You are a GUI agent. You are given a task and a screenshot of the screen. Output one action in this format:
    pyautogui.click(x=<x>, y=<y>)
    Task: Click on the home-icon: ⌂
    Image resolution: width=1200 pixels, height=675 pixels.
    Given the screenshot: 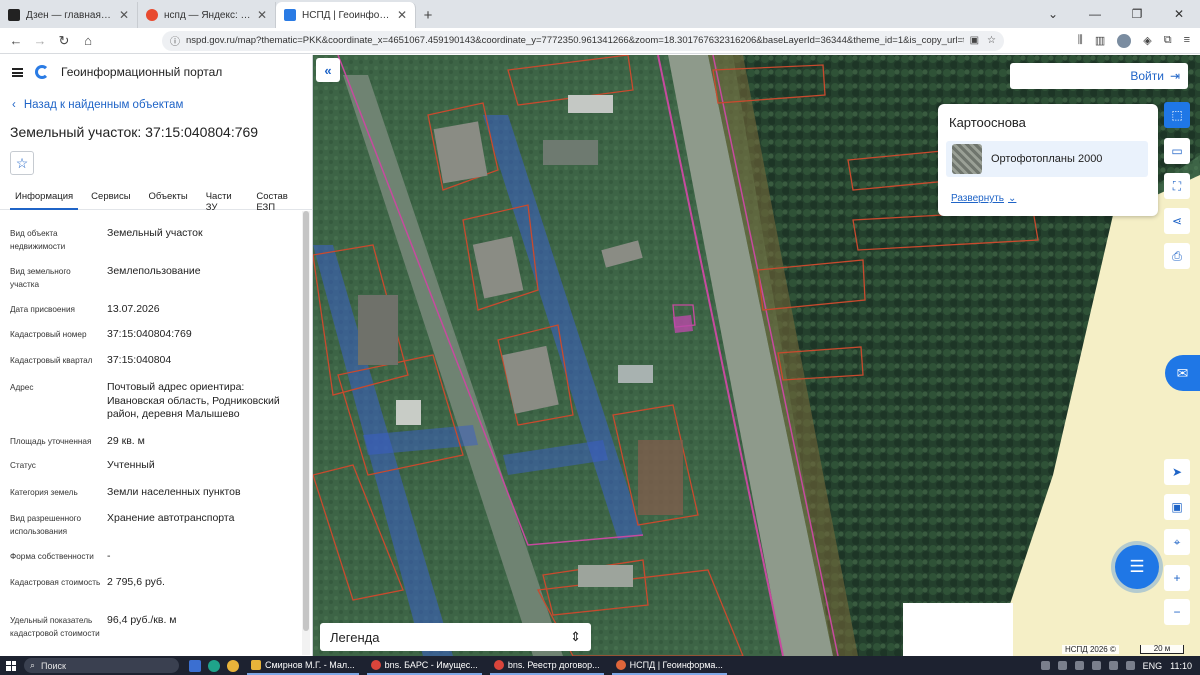 What is the action you would take?
    pyautogui.click(x=88, y=40)
    